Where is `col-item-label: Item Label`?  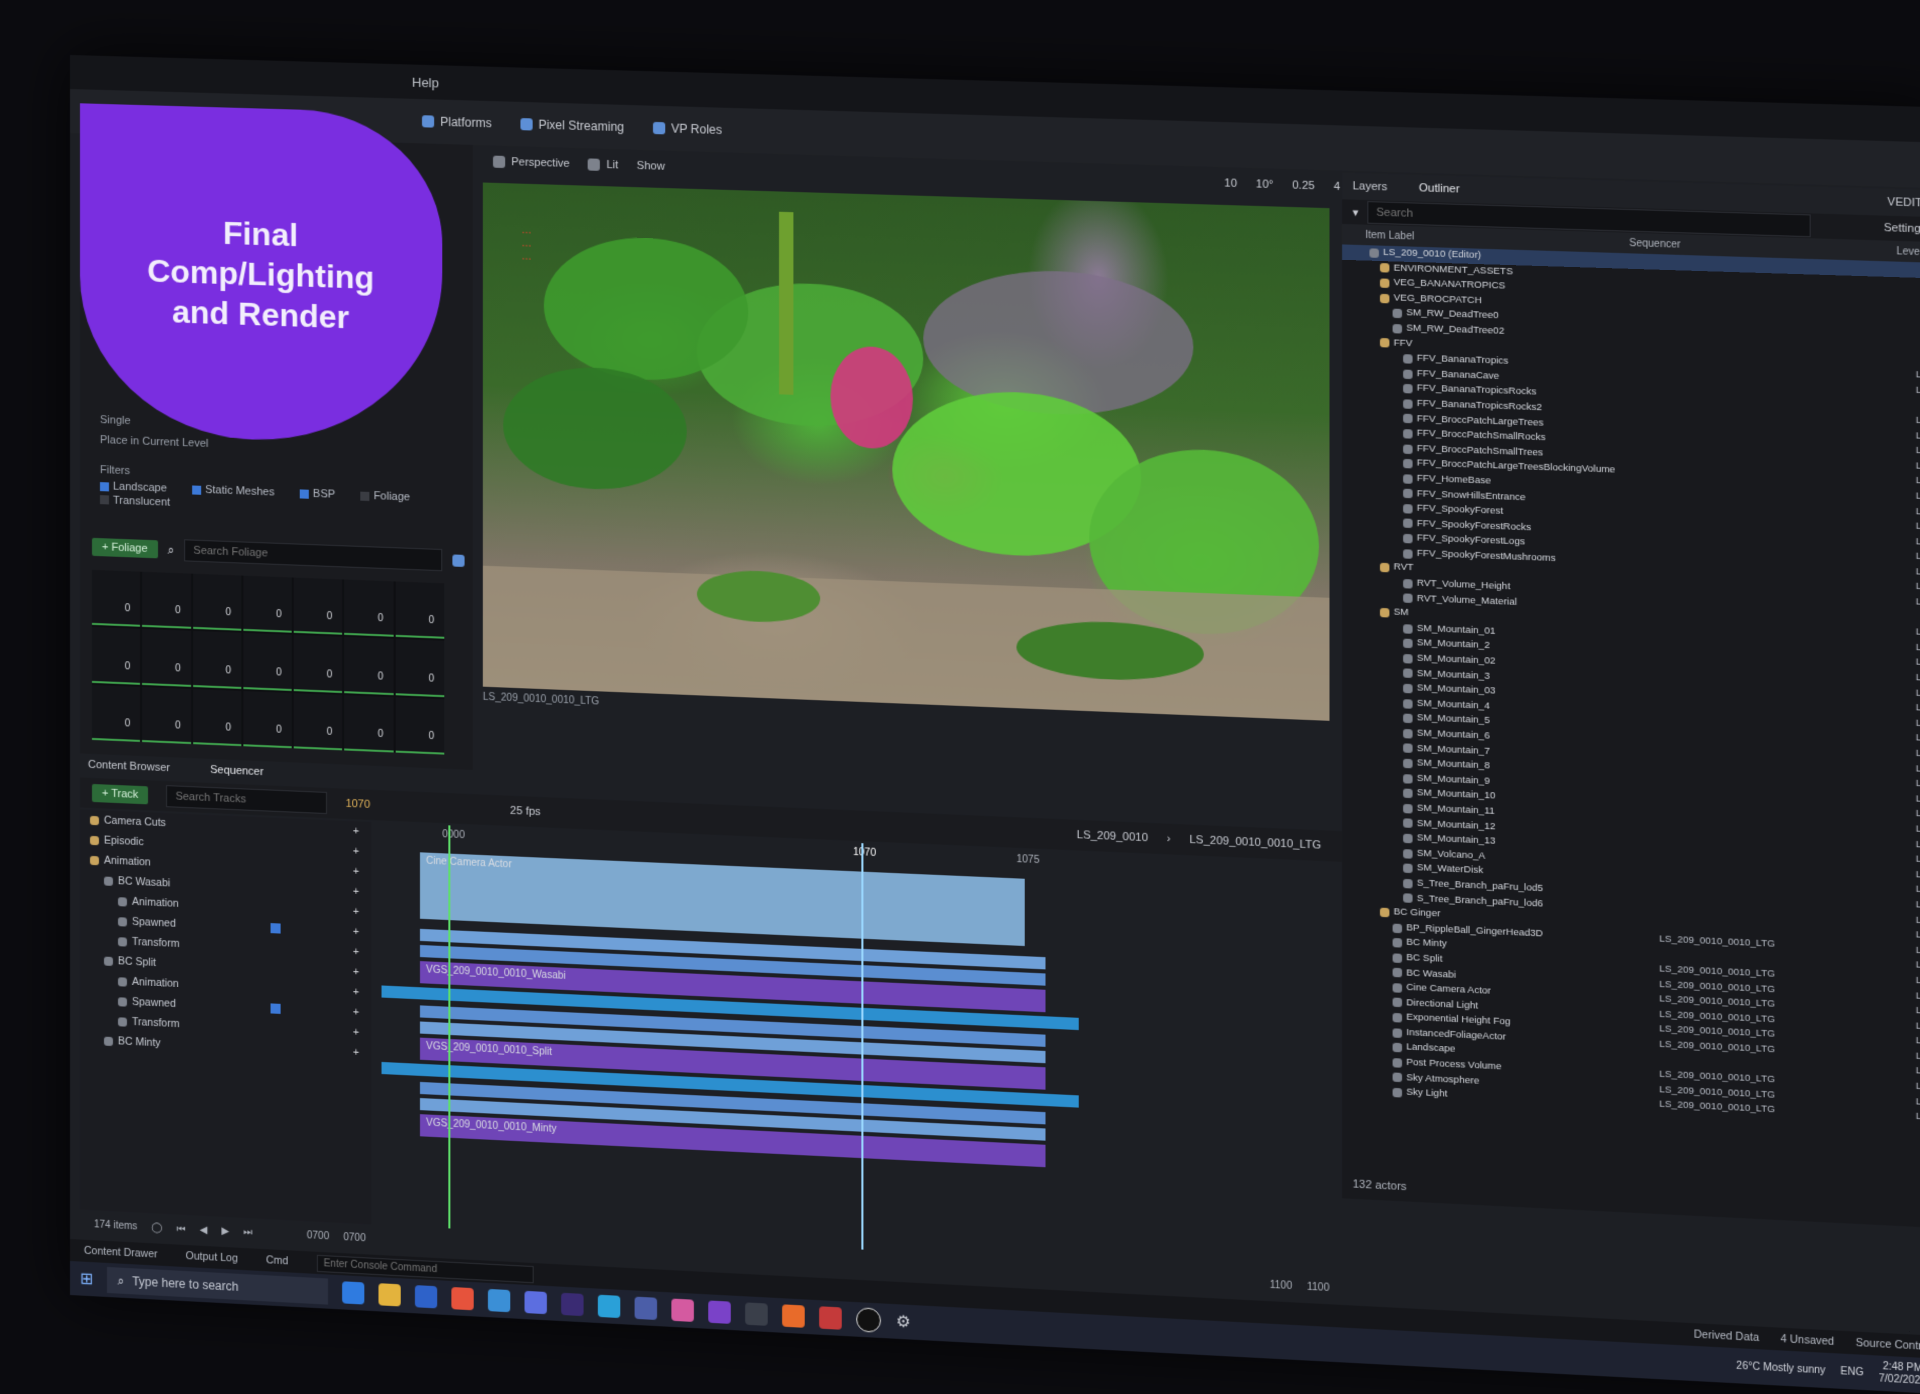 col-item-label: Item Label is located at coordinates (1378, 235).